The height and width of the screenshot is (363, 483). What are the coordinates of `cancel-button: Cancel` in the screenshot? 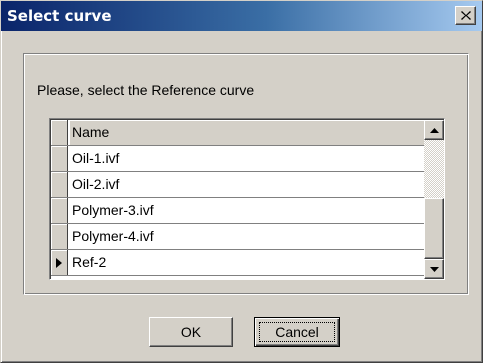 It's located at (297, 332).